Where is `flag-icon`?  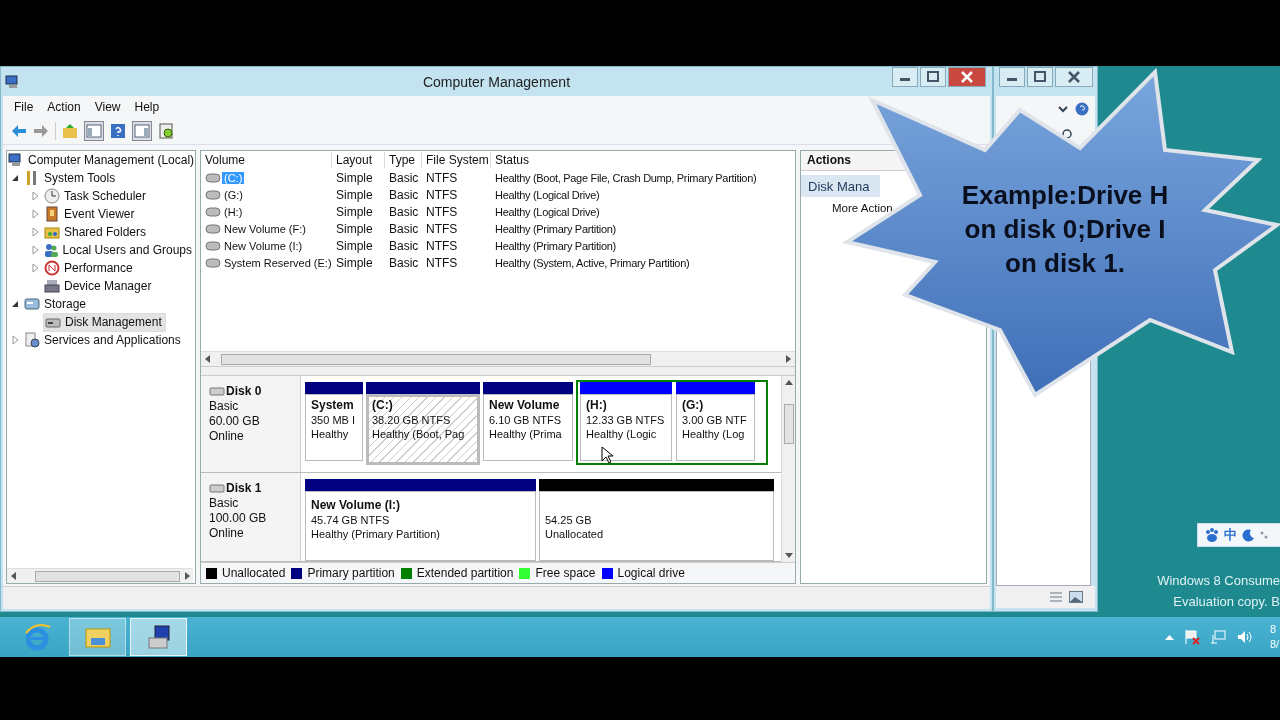
flag-icon is located at coordinates (1192, 637).